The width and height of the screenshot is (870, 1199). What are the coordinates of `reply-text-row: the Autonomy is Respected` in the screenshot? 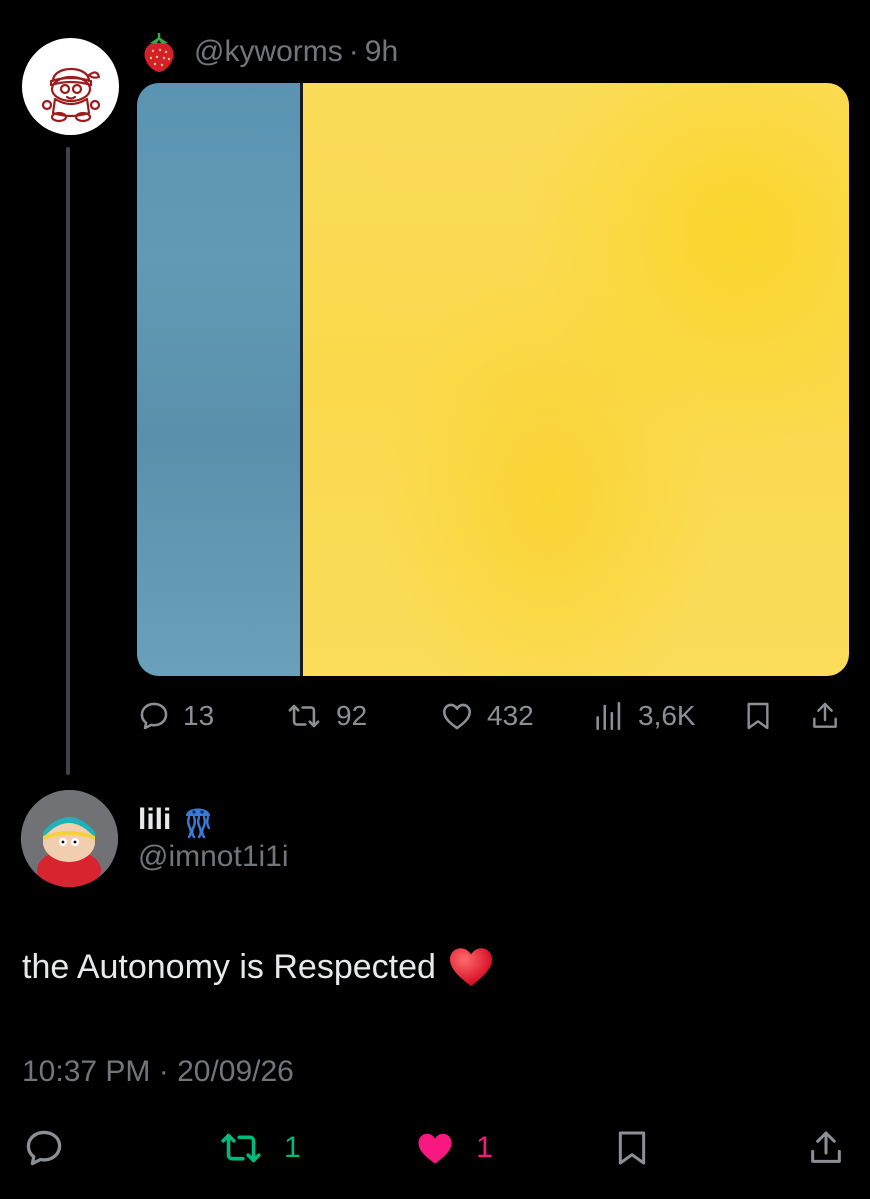 It's located at (258, 967).